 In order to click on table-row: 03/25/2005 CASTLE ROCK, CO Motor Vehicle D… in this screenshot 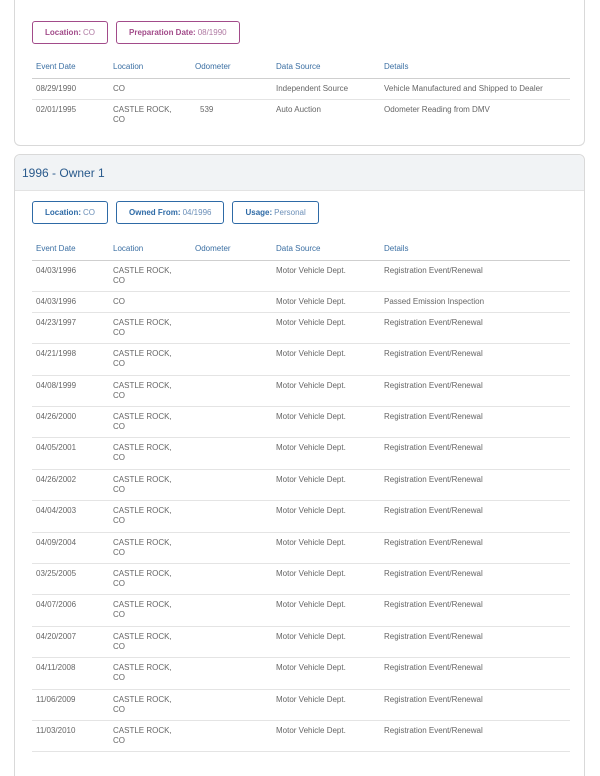, I will do `click(301, 579)`.